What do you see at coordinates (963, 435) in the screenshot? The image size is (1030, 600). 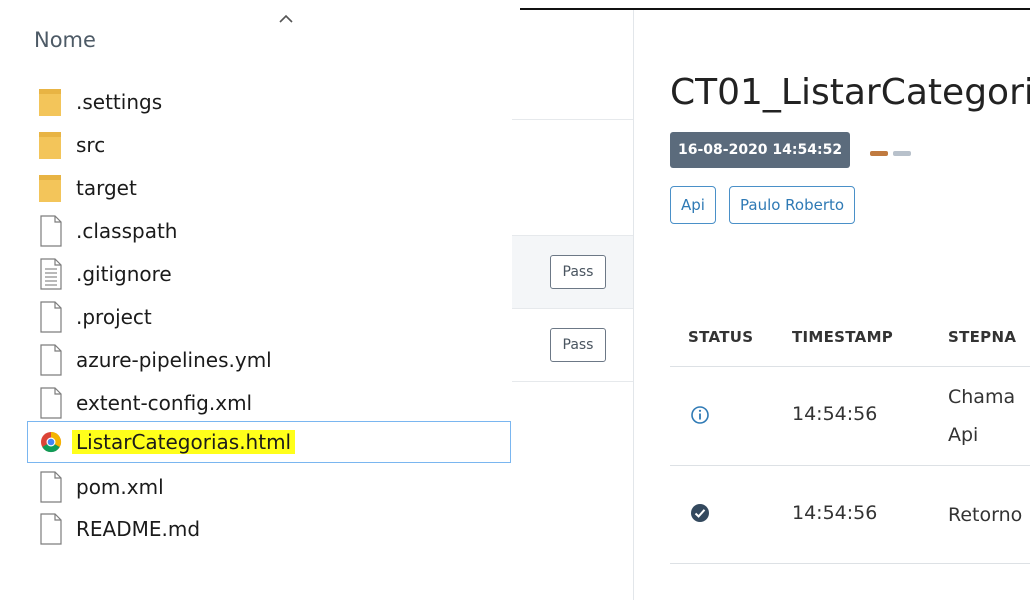 I see `table-cell-step: Api` at bounding box center [963, 435].